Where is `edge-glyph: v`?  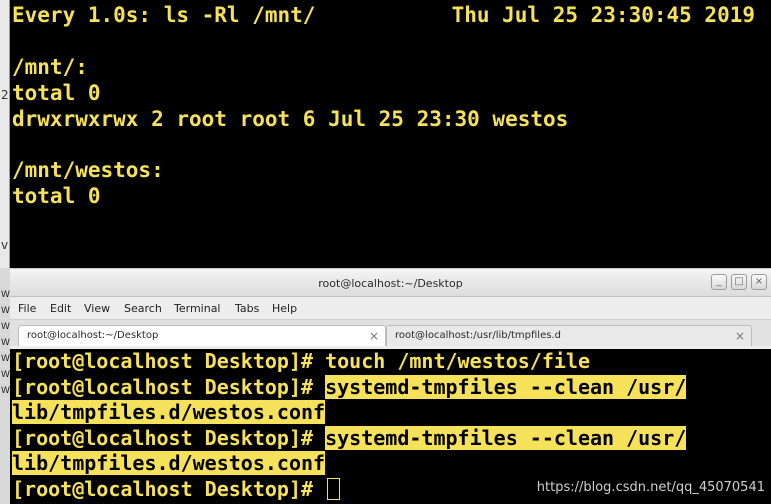 edge-glyph: v is located at coordinates (5, 245).